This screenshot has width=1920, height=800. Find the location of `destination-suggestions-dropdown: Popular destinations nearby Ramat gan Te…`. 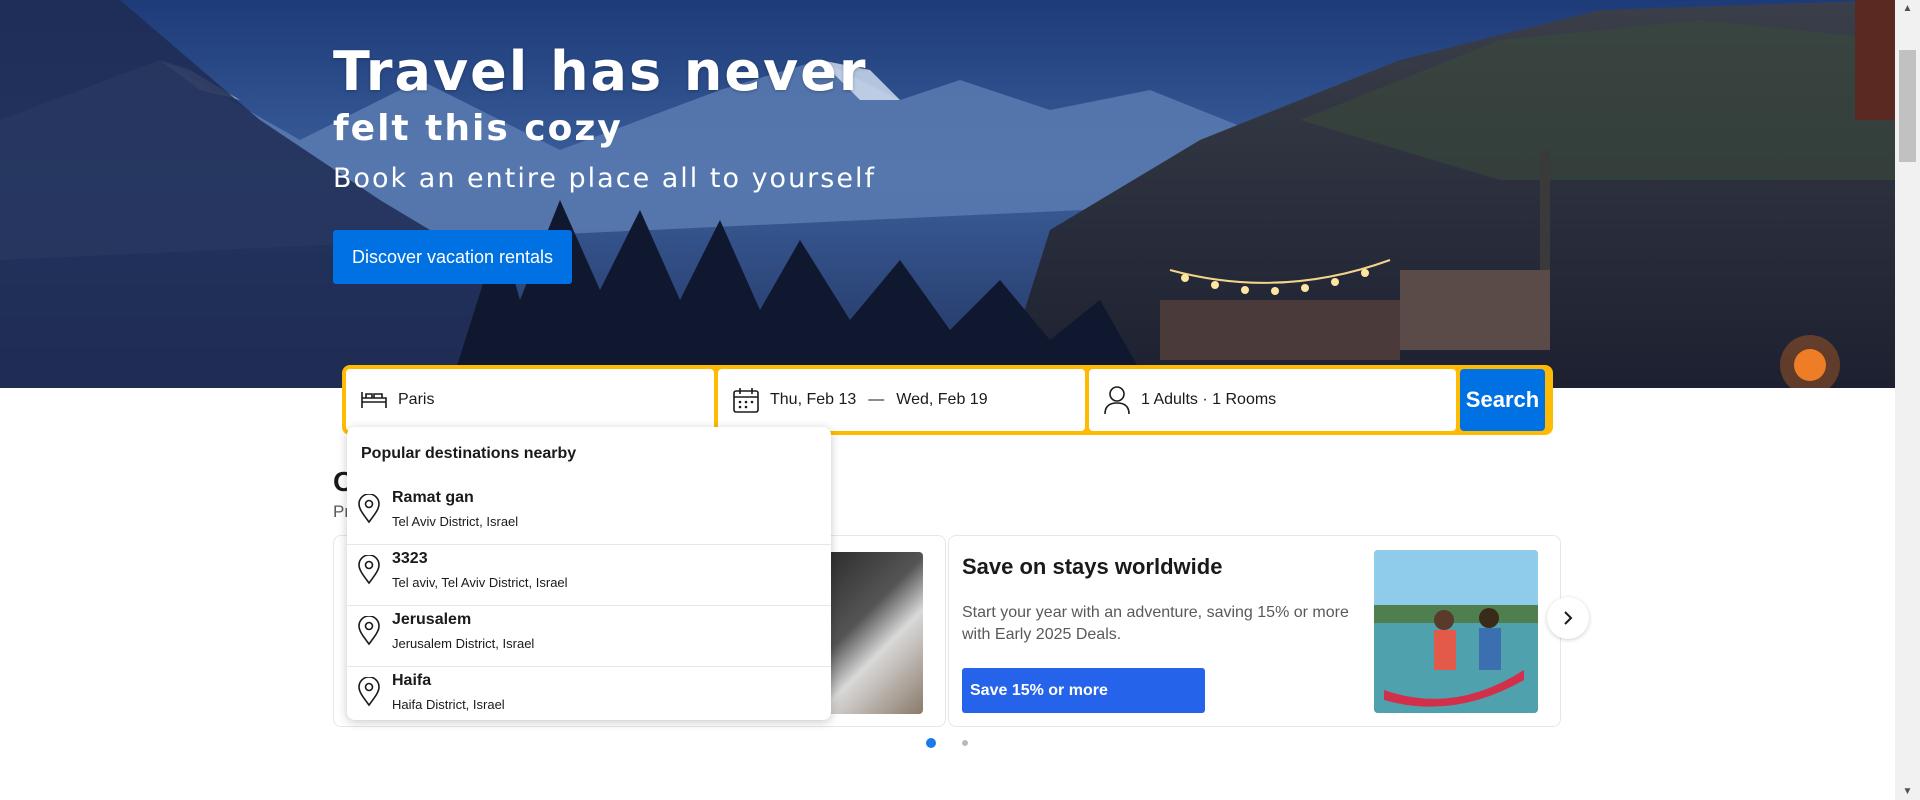

destination-suggestions-dropdown: Popular destinations nearby Ramat gan Te… is located at coordinates (589, 573).